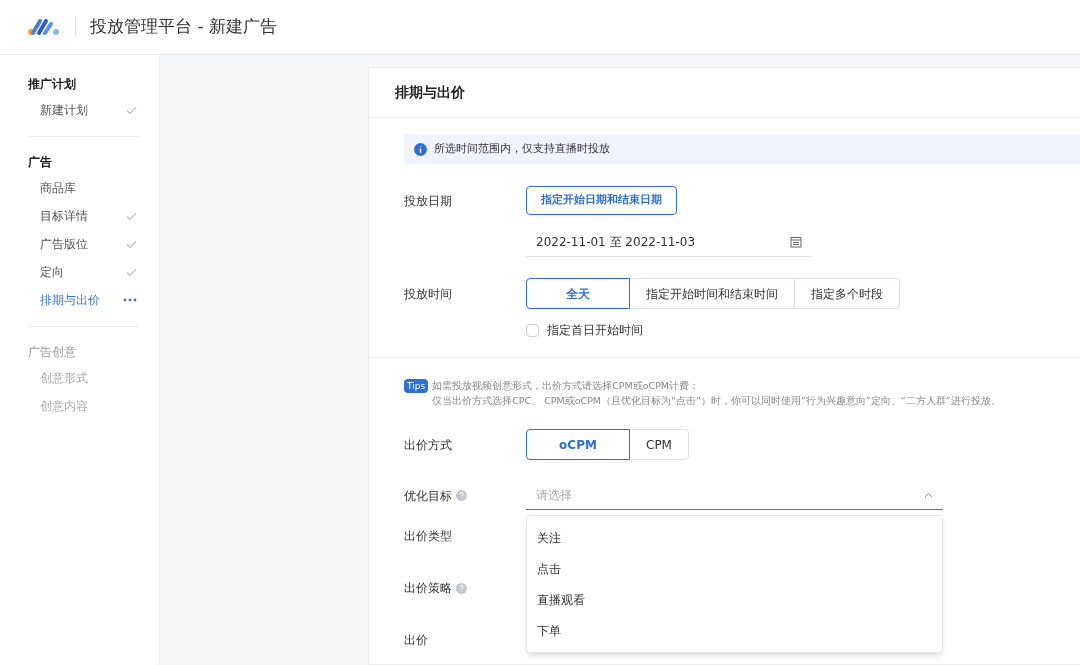 The width and height of the screenshot is (1080, 665). Describe the element at coordinates (578, 444) in the screenshot. I see `segment-option: oCPM` at that location.